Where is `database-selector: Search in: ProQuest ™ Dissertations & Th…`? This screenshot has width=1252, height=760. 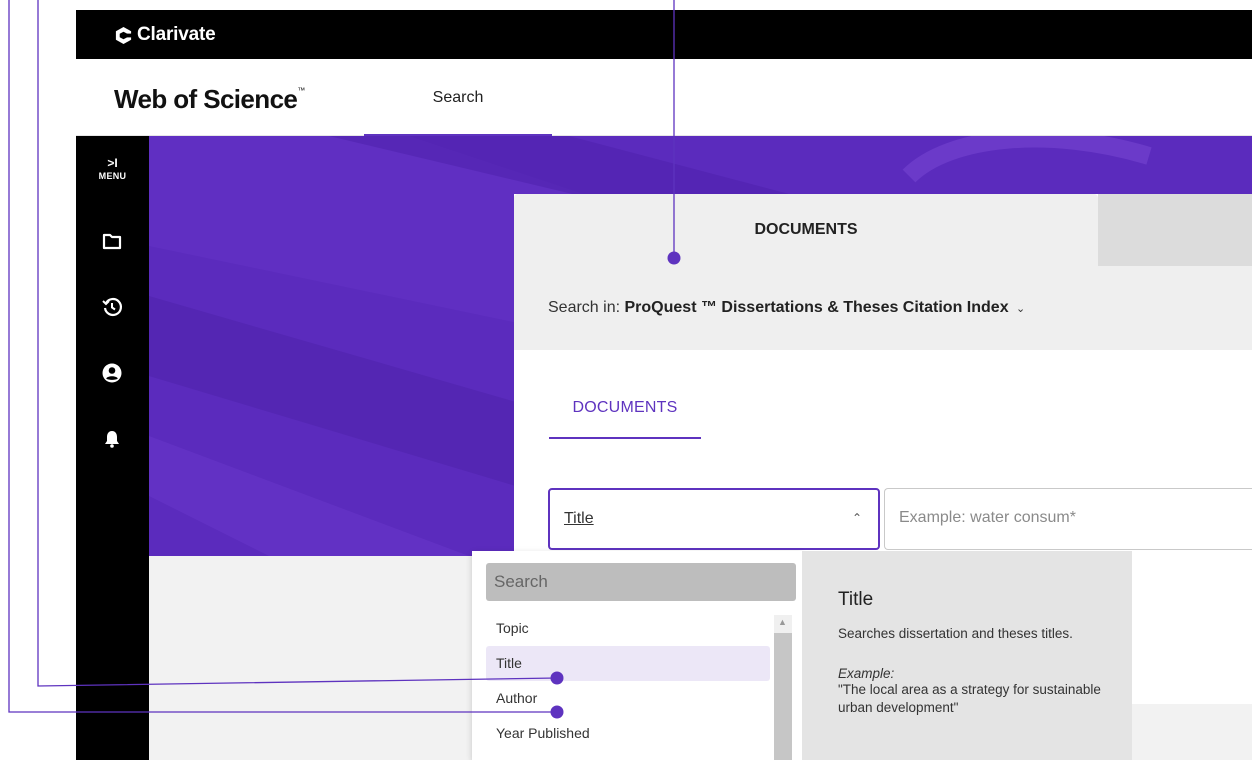
database-selector: Search in: ProQuest ™ Dissertations & Th… is located at coordinates (883, 308).